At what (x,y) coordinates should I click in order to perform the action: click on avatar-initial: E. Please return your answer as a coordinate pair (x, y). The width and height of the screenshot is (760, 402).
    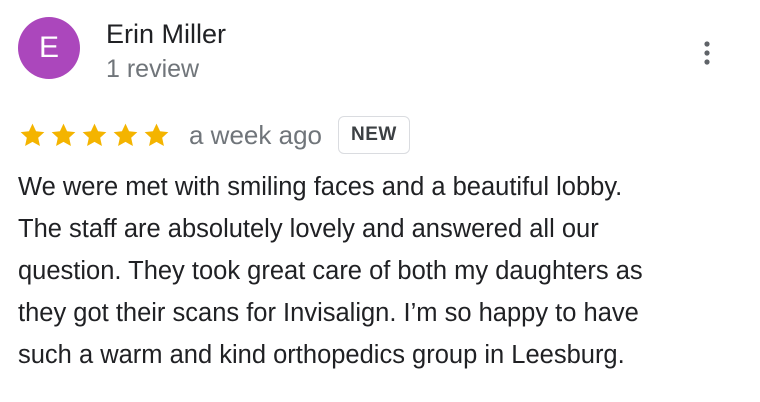
    Looking at the image, I should click on (48, 47).